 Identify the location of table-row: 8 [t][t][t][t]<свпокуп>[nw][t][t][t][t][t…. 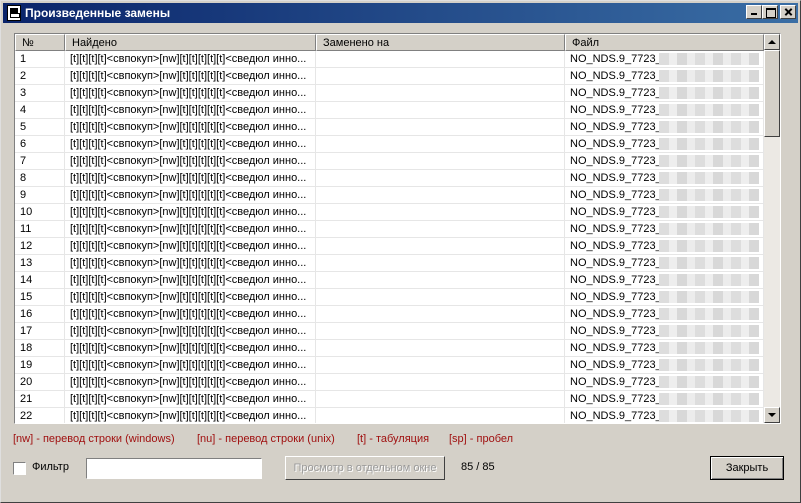
(389, 178).